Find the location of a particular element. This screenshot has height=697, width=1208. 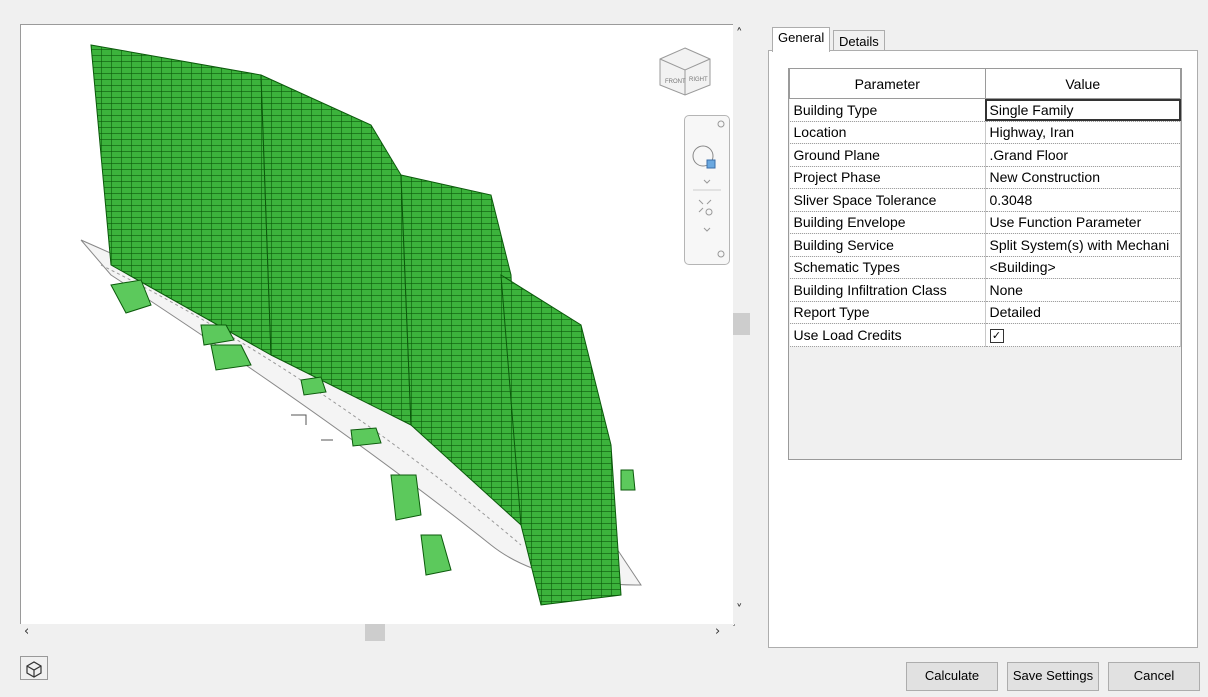

table-row: Report Type Detailed is located at coordinates (985, 312).